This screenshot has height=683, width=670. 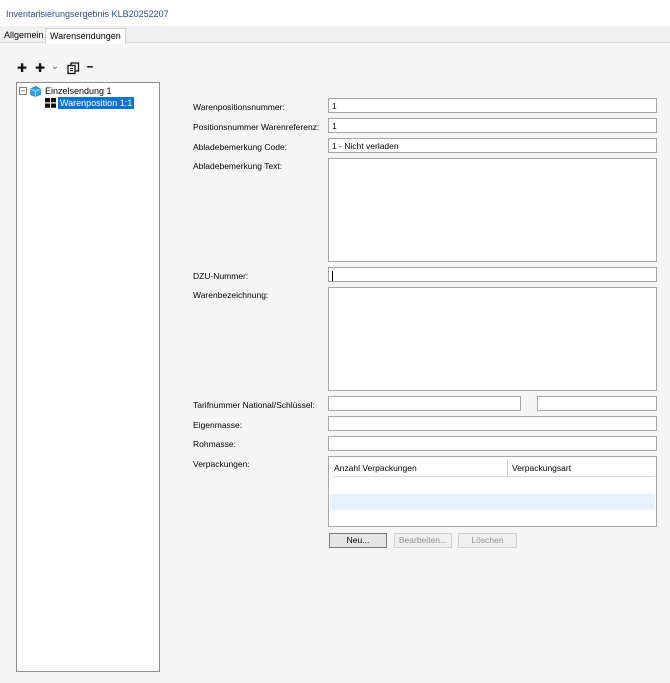 I want to click on minus-icon: ━, so click(x=90, y=68).